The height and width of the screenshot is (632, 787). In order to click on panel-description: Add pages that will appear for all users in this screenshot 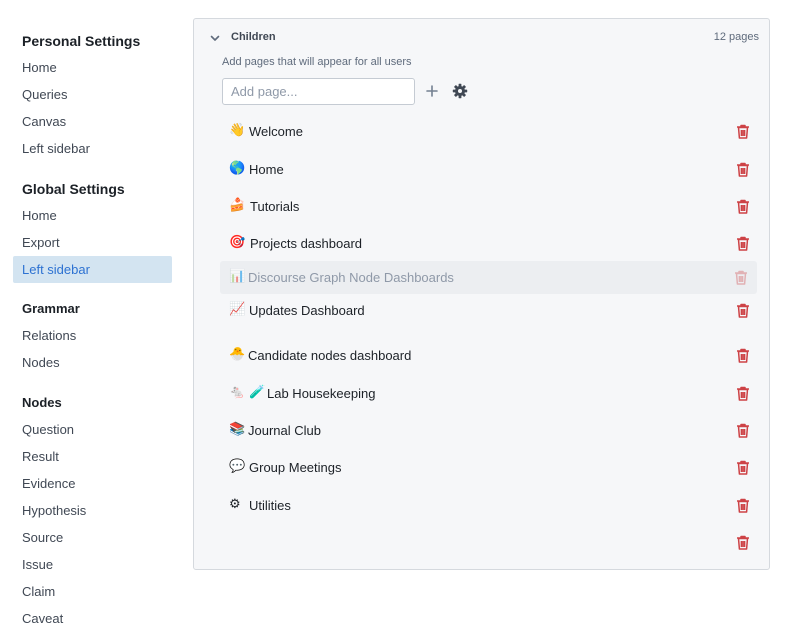, I will do `click(317, 62)`.